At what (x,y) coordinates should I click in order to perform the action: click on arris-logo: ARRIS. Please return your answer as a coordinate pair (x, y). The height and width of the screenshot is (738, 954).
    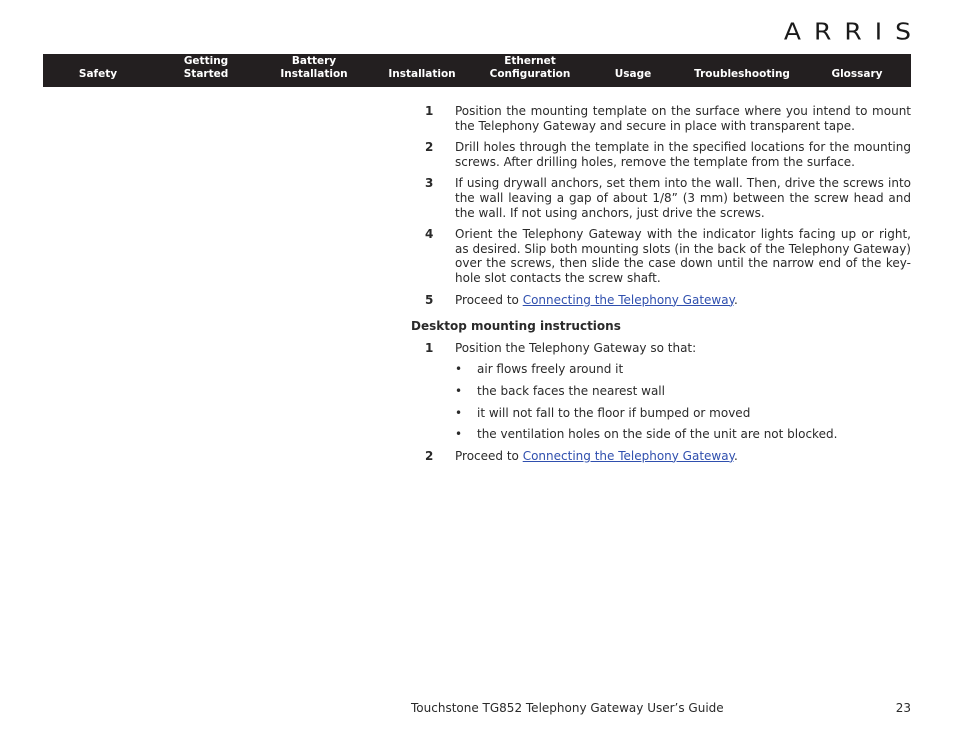
    Looking at the image, I should click on (853, 31).